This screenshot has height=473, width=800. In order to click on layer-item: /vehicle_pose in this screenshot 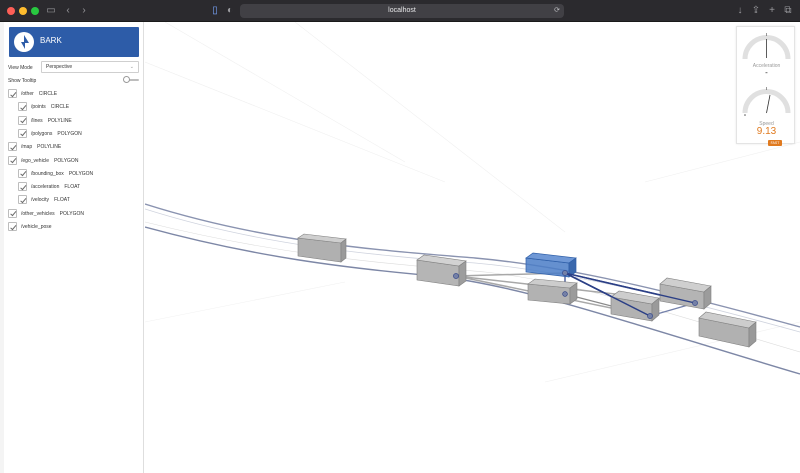, I will do `click(73, 226)`.